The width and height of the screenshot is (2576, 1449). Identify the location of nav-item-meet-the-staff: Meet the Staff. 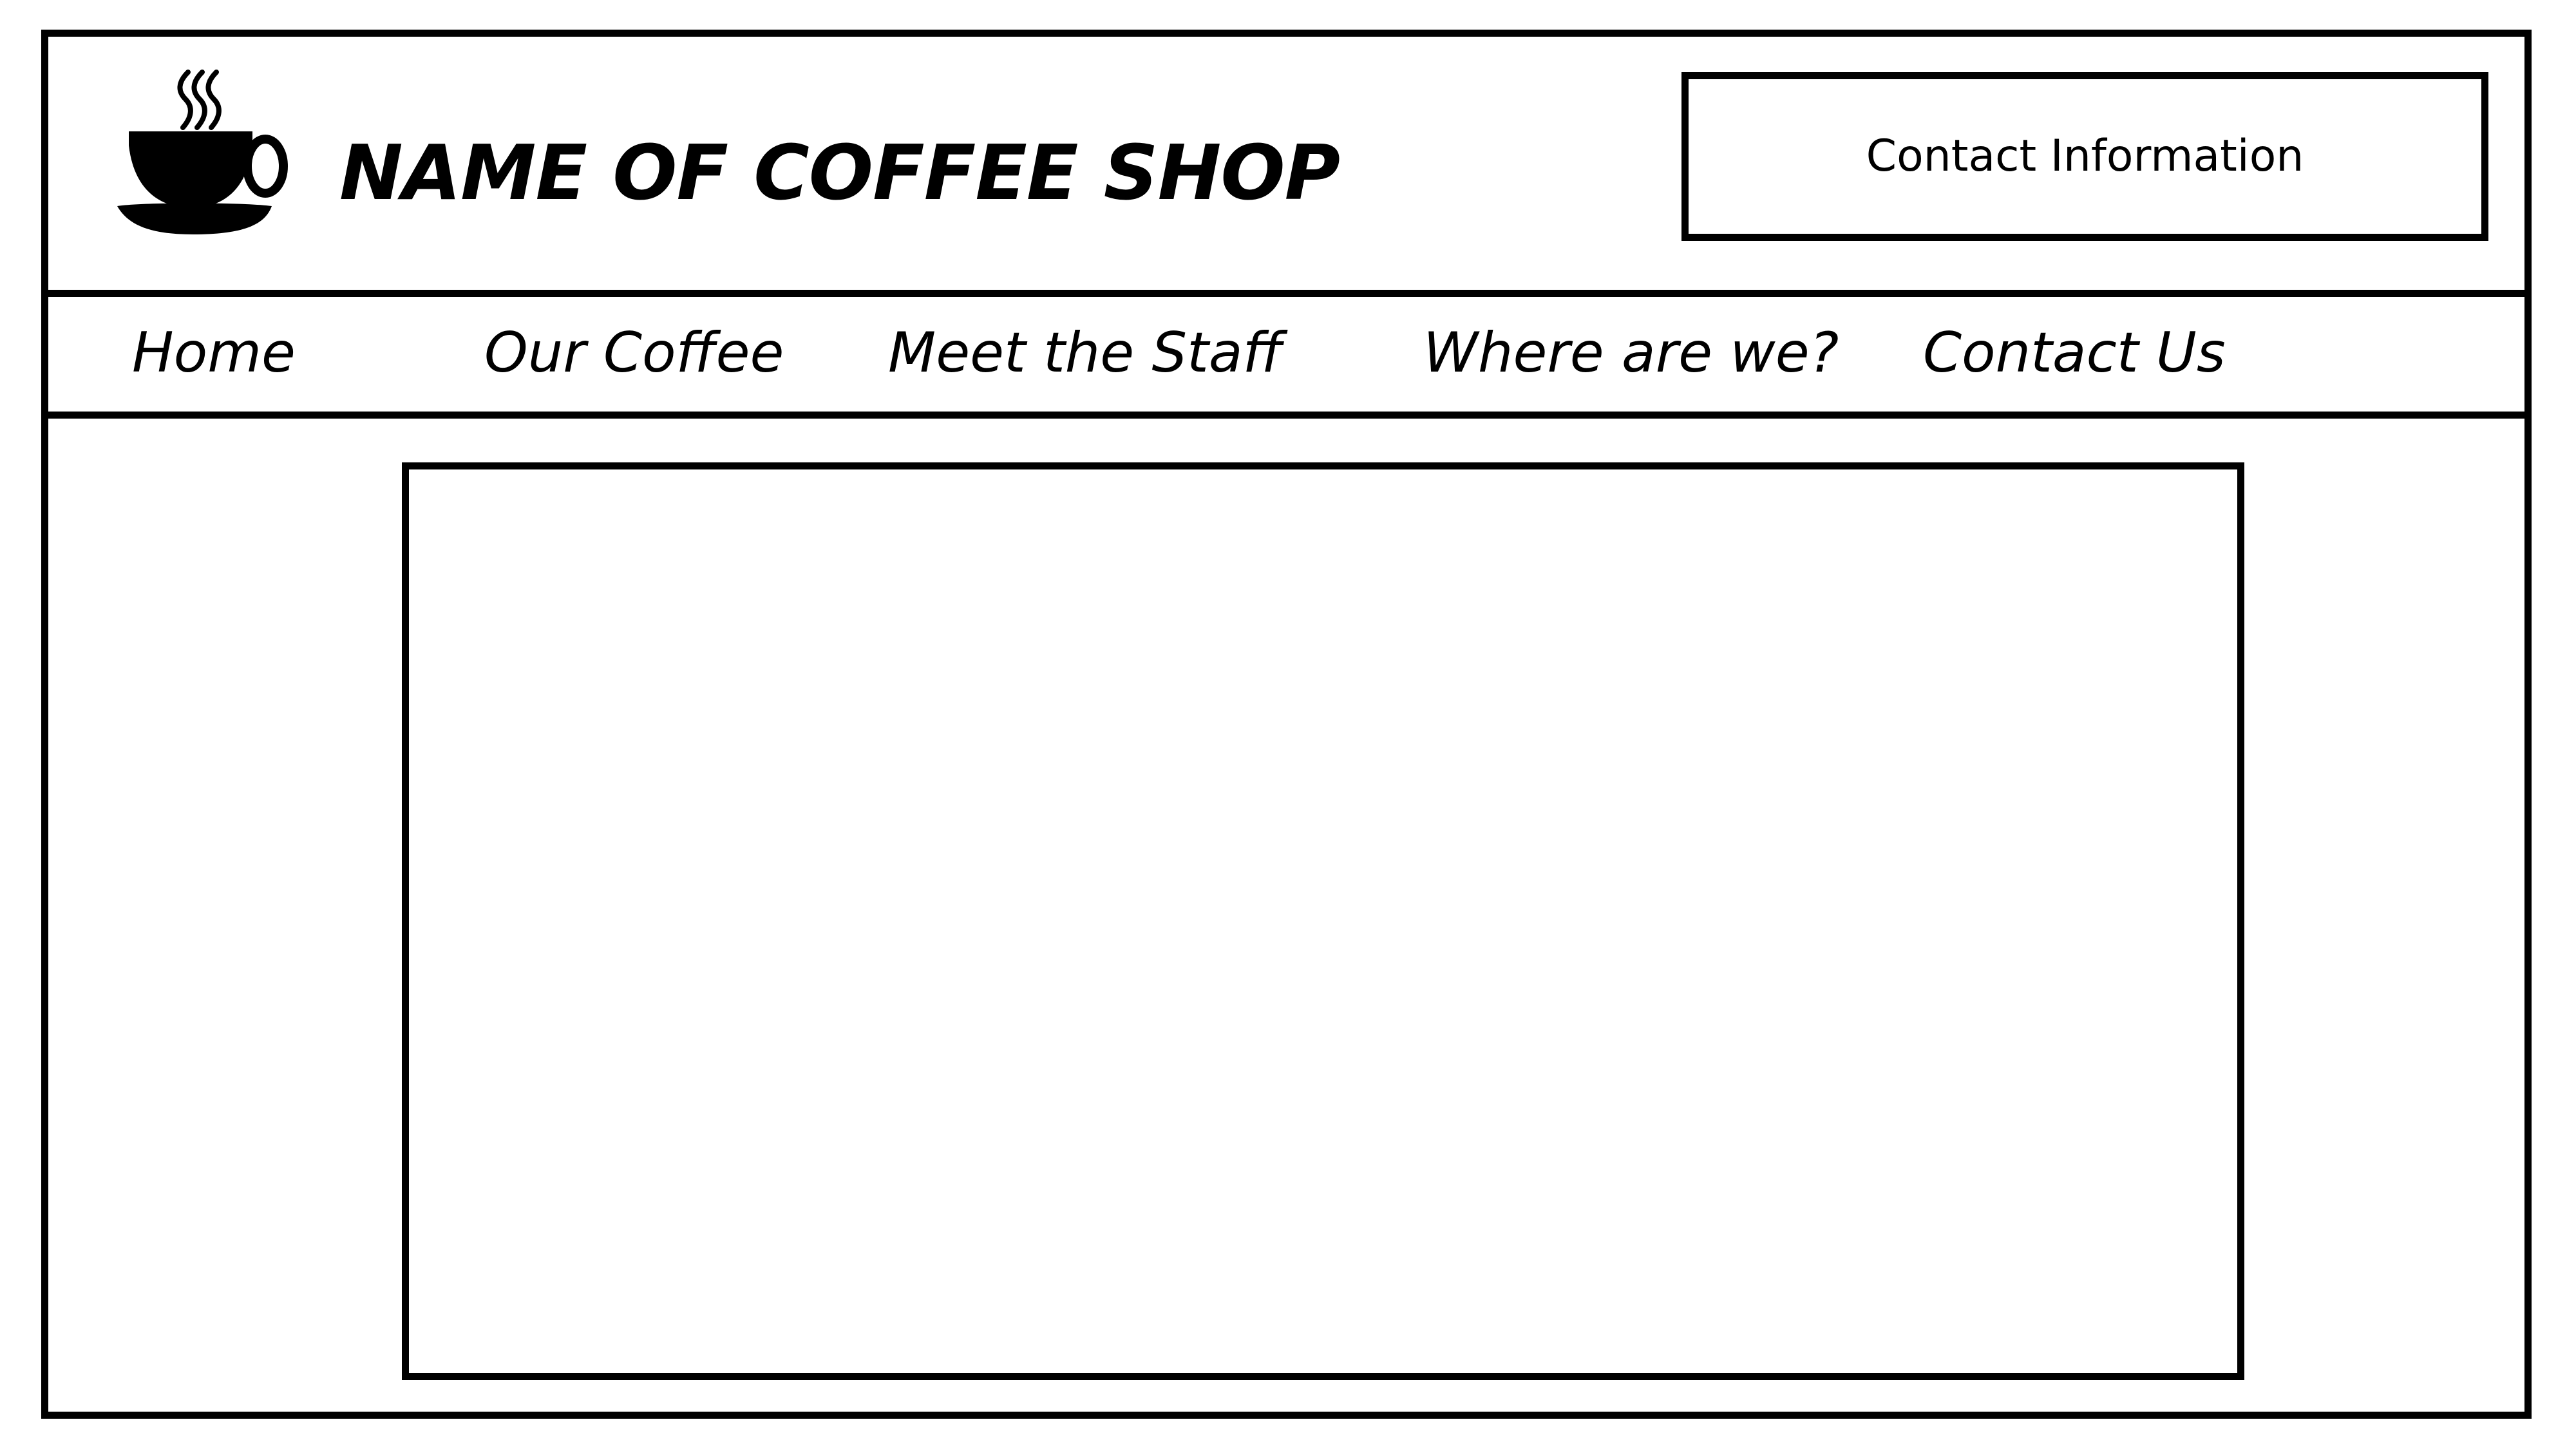
(1085, 353).